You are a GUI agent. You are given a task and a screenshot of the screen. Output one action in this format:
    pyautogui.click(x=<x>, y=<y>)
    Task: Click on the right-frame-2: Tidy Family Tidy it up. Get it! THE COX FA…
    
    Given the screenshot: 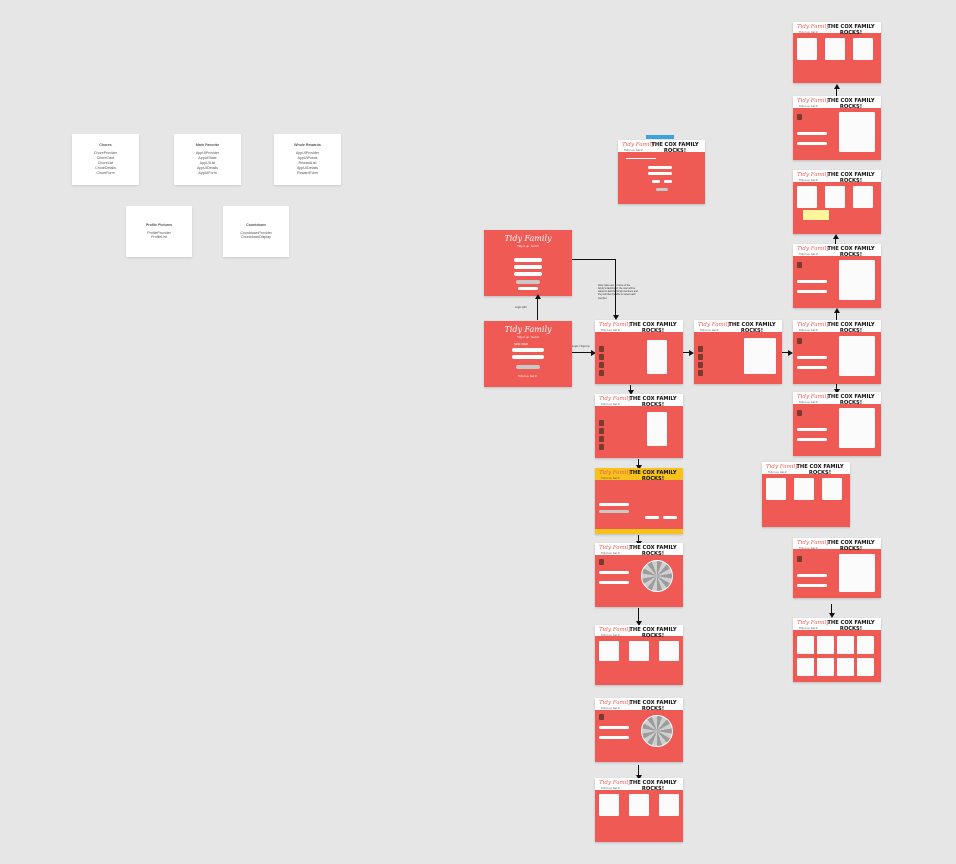 What is the action you would take?
    pyautogui.click(x=837, y=128)
    